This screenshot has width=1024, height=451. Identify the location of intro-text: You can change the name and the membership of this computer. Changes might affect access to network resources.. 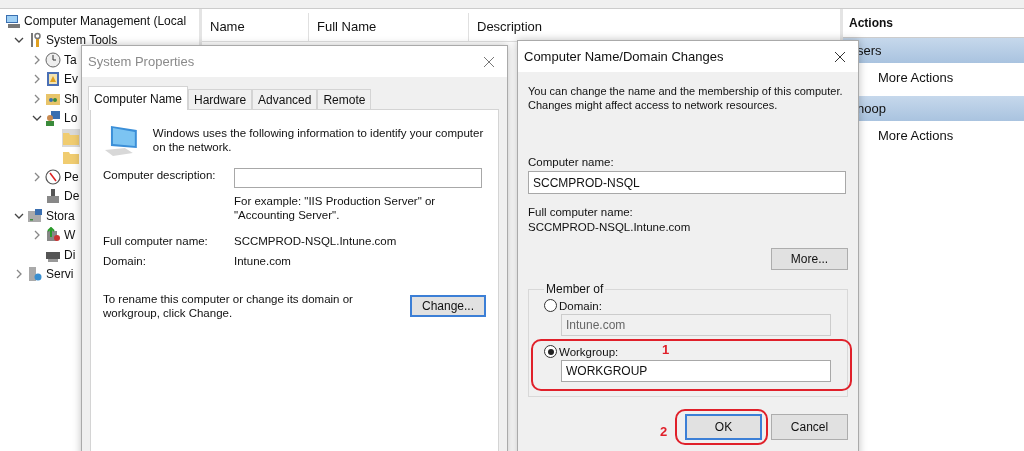
(686, 98).